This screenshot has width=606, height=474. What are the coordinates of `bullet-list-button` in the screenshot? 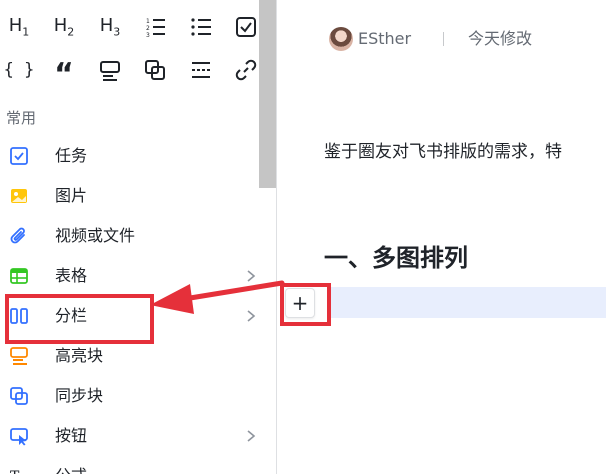 It's located at (201, 27).